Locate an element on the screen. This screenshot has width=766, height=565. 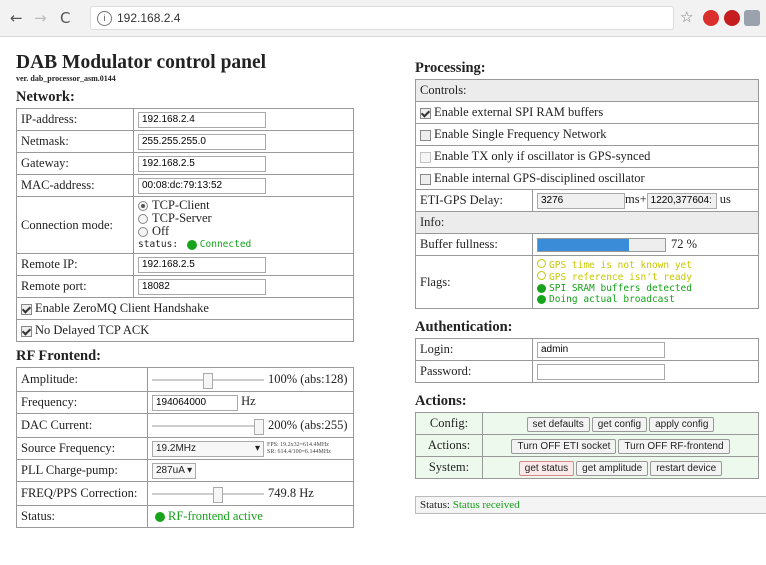
buffer-label: Buffer fullness: is located at coordinates (474, 244).